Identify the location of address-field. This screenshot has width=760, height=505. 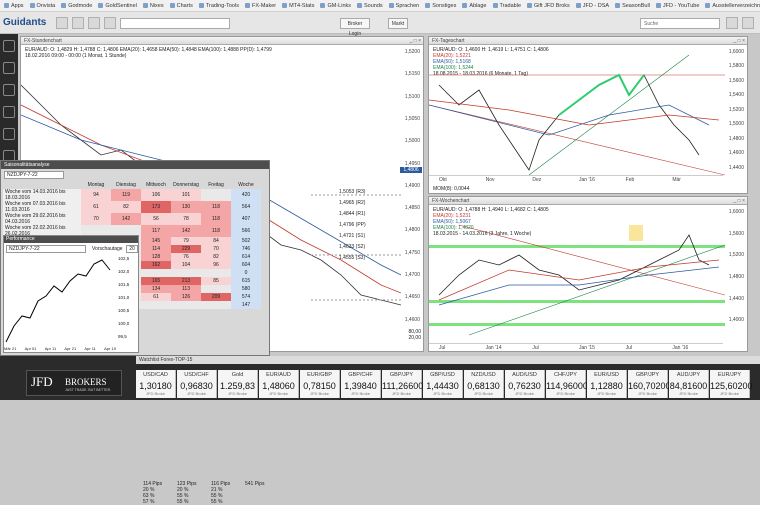
(175, 23).